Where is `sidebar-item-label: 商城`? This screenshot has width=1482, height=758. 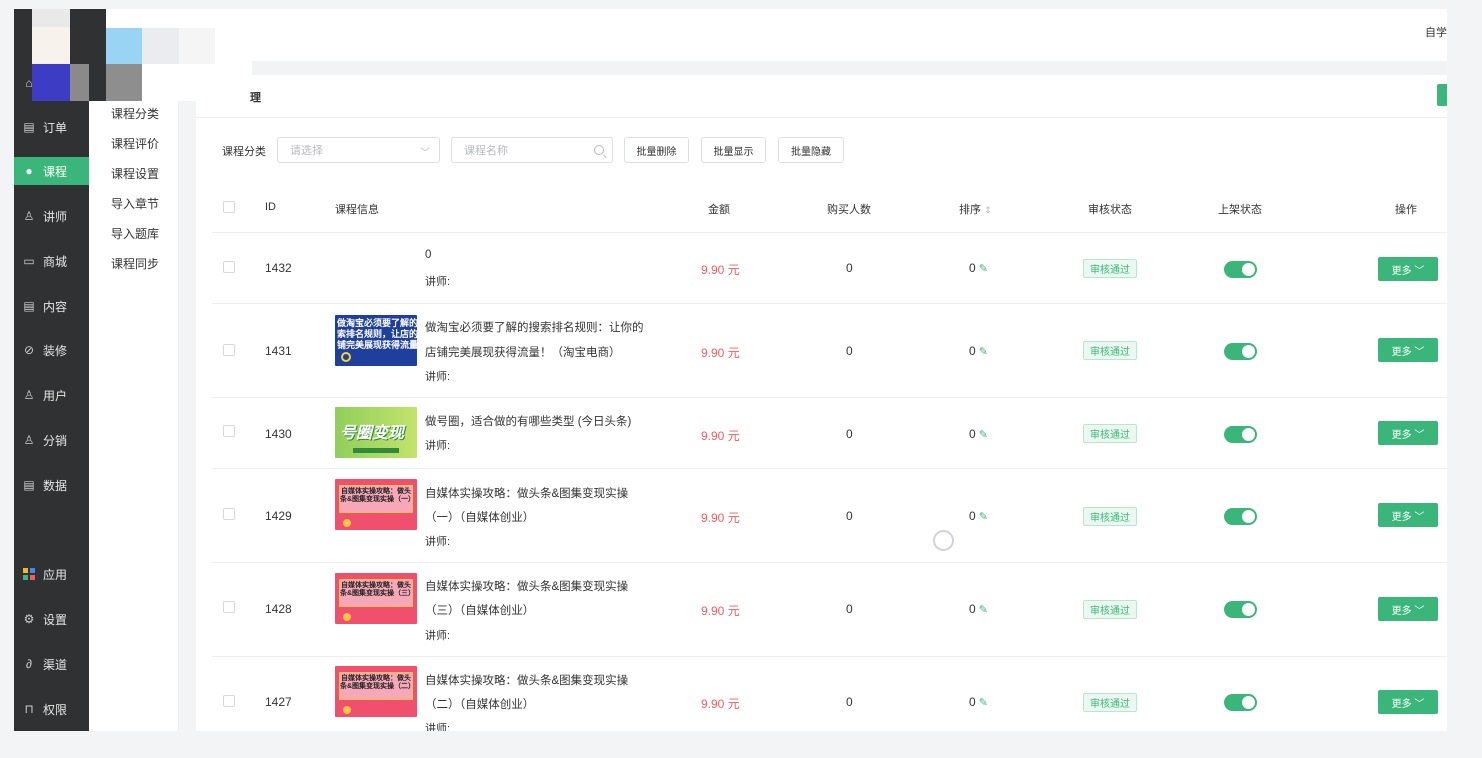
sidebar-item-label: 商城 is located at coordinates (55, 261).